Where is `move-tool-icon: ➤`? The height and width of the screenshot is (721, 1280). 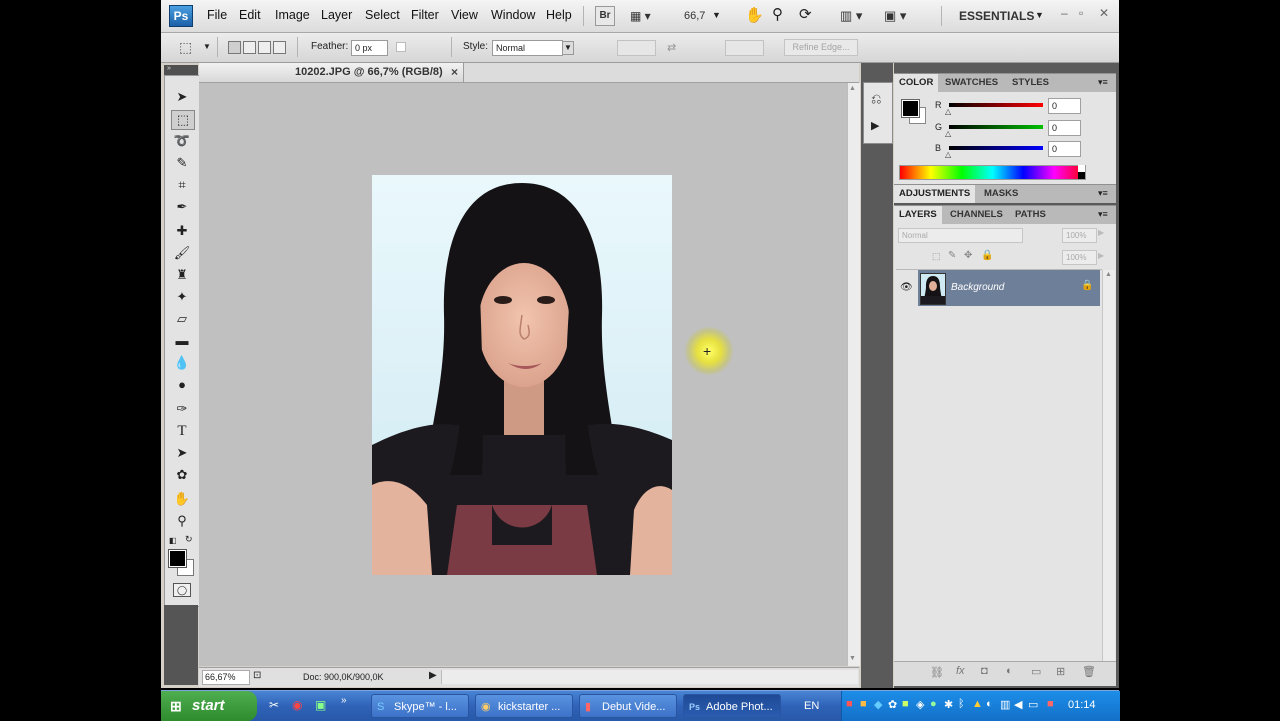 move-tool-icon: ➤ is located at coordinates (182, 97).